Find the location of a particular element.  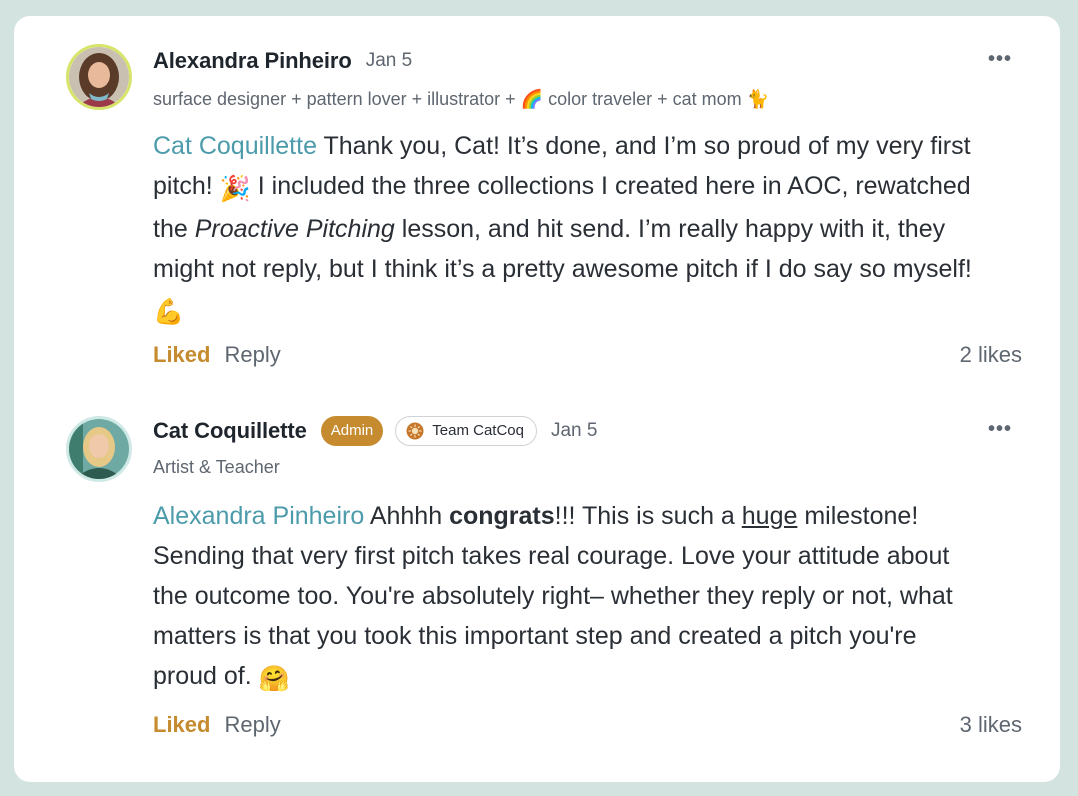

flexed-biceps-emoji: 💪 is located at coordinates (169, 312).